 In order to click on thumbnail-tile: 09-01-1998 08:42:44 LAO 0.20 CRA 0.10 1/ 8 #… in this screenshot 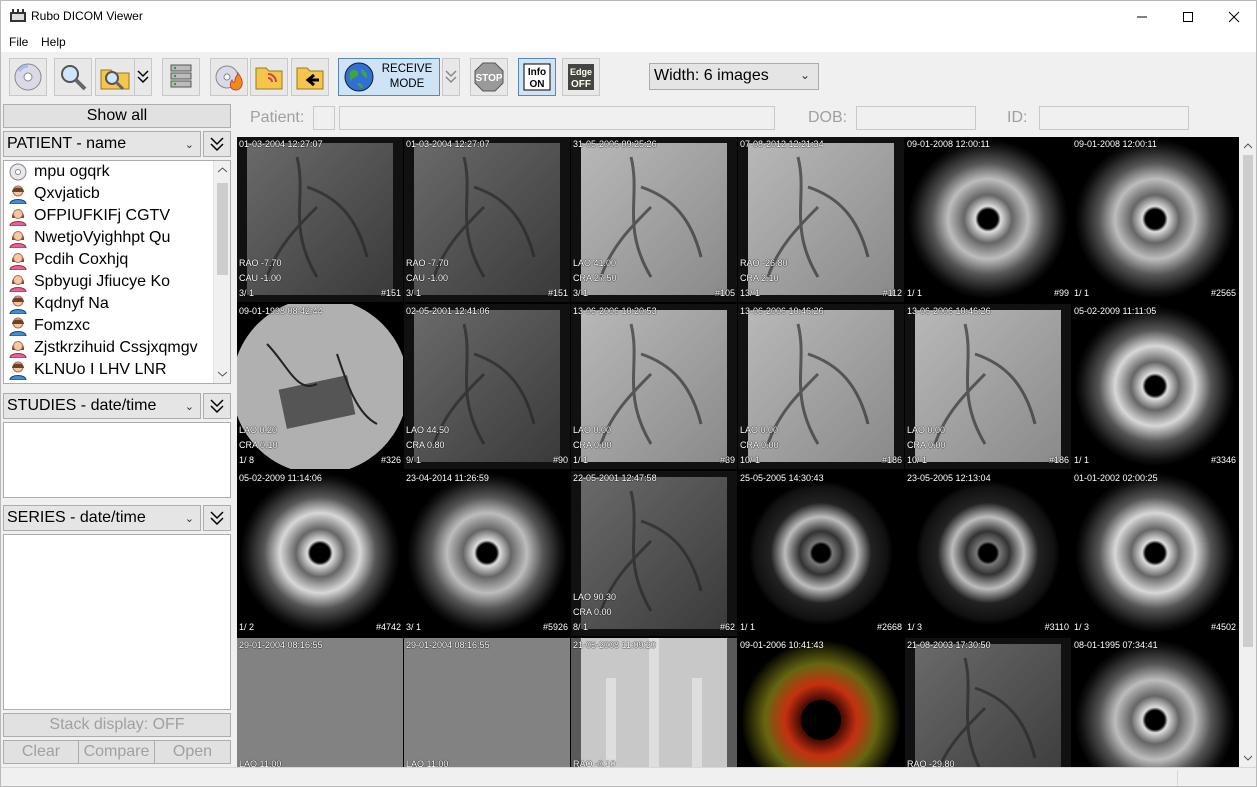, I will do `click(320, 386)`.